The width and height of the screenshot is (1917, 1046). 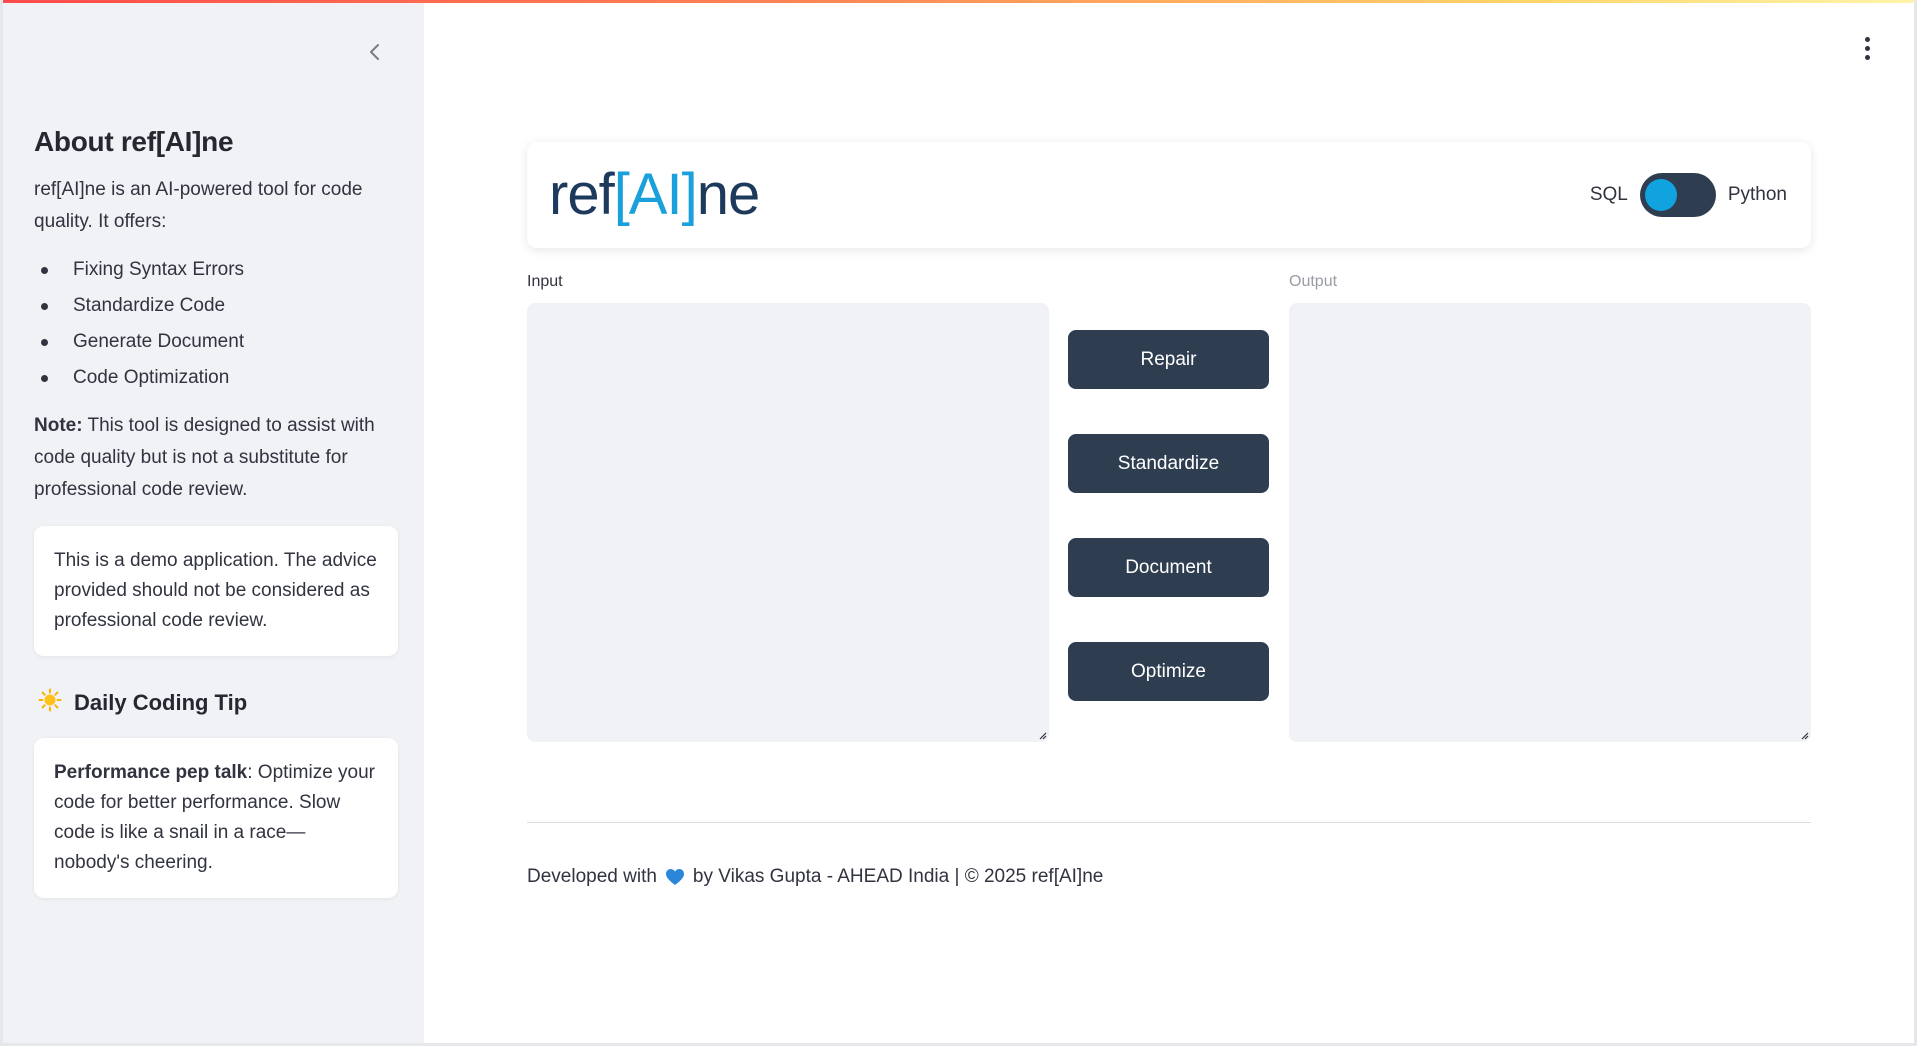 What do you see at coordinates (1168, 671) in the screenshot?
I see `optimize-button: Optimize` at bounding box center [1168, 671].